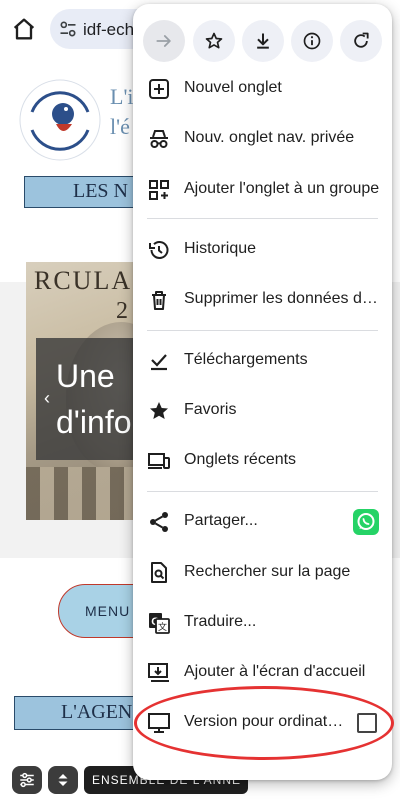  What do you see at coordinates (159, 723) in the screenshot?
I see `desktop-icon` at bounding box center [159, 723].